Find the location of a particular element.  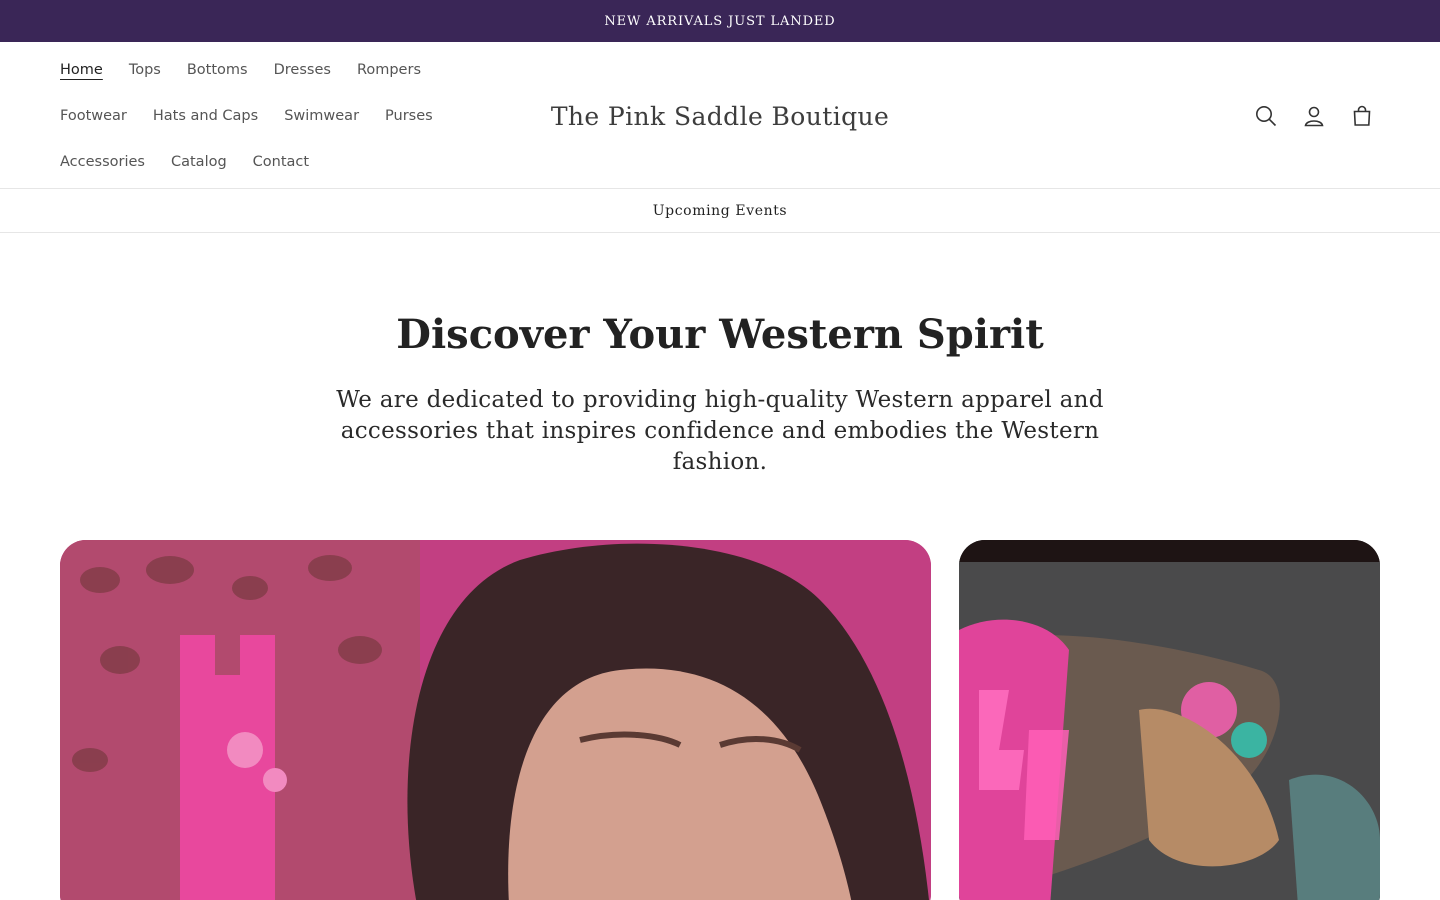

main-nav-row-3: Accessories Catalog Contact is located at coordinates (197, 162).